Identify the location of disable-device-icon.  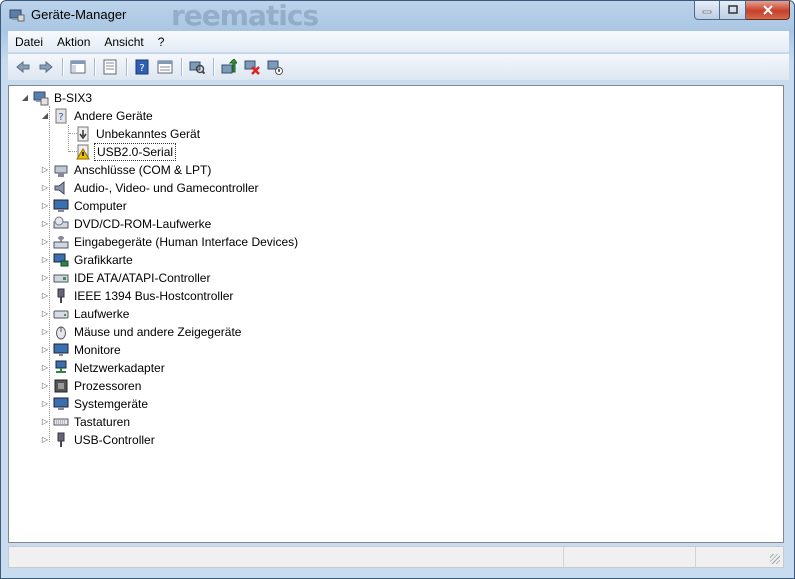
(275, 67).